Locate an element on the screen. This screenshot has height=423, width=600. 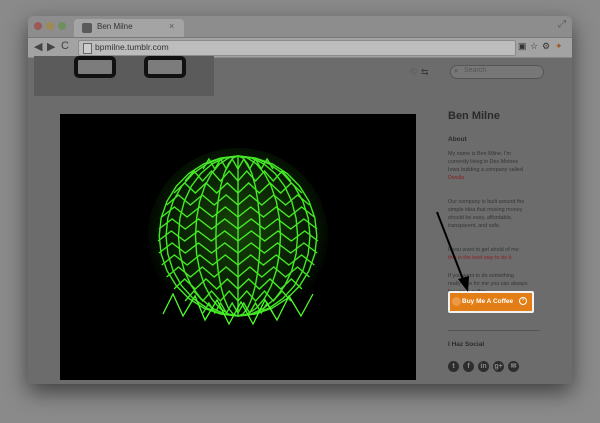
googleplus-icon: g+ is located at coordinates (498, 366).